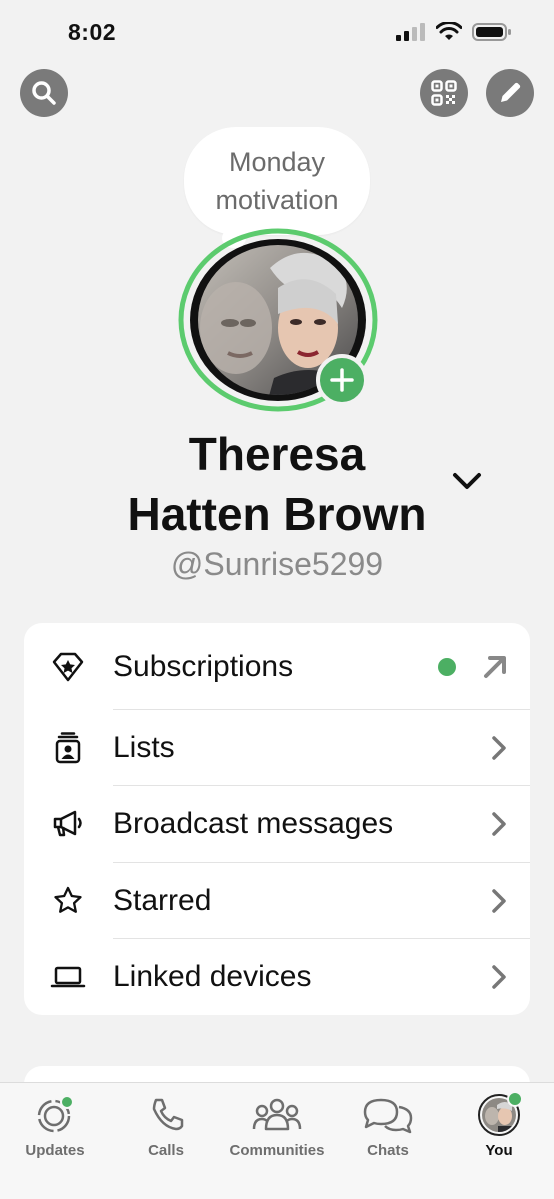 Image resolution: width=554 pixels, height=1199 pixels. I want to click on subscriptions-status-dot, so click(447, 667).